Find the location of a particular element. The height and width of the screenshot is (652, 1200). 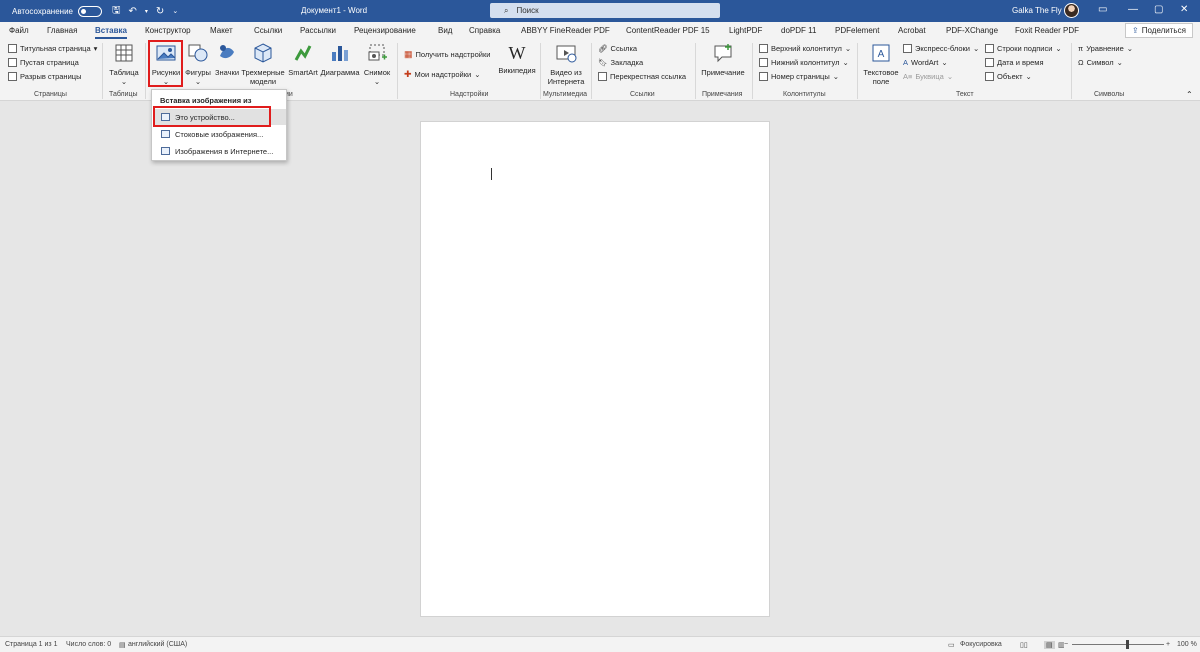

autosave: Автосохранение is located at coordinates (57, 11).